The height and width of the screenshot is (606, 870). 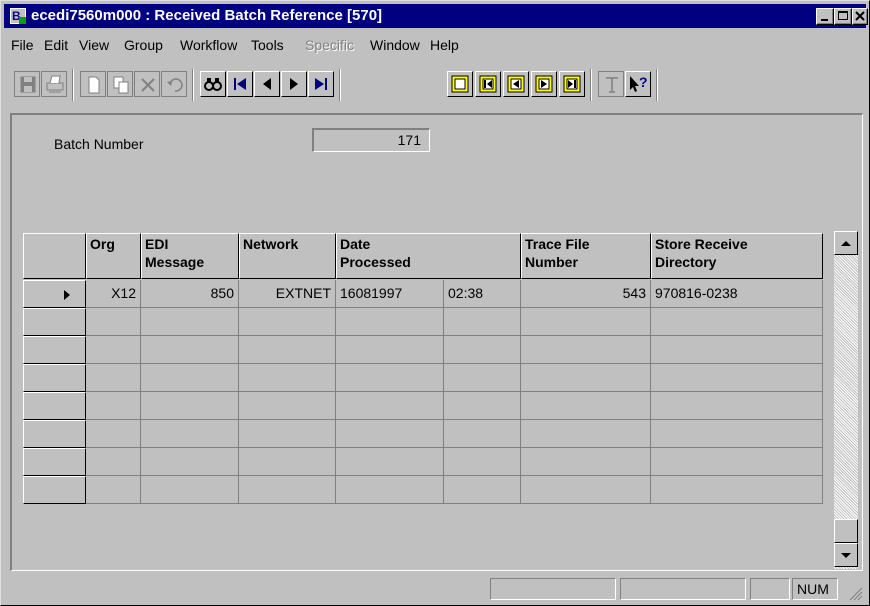 What do you see at coordinates (190, 256) in the screenshot?
I see `column-header-edi-message: EDI Message` at bounding box center [190, 256].